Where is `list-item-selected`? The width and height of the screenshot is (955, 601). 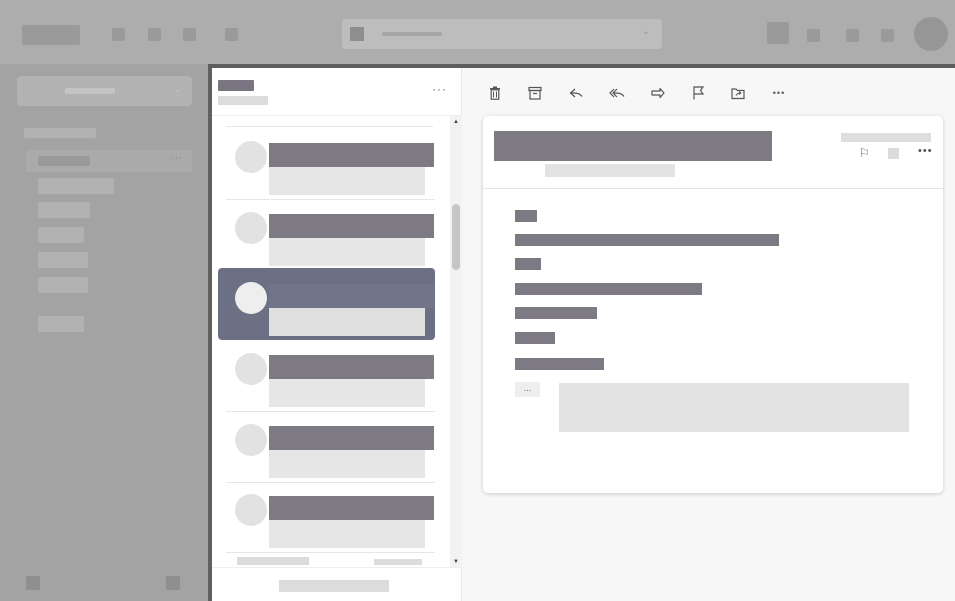 list-item-selected is located at coordinates (326, 304).